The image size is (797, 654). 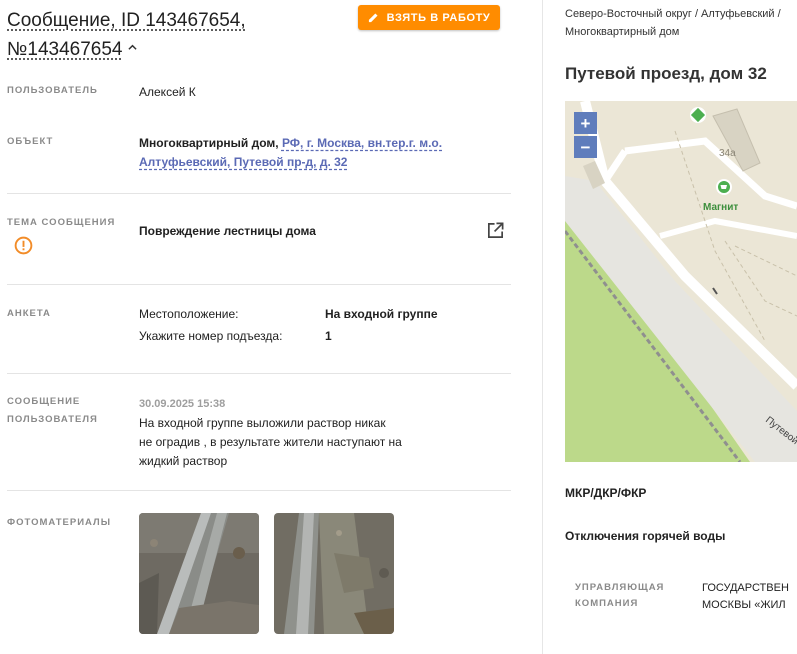 What do you see at coordinates (243, 162) in the screenshot?
I see `object-address-line2: Алтуфьевский, Путевой пр-д, д. 32` at bounding box center [243, 162].